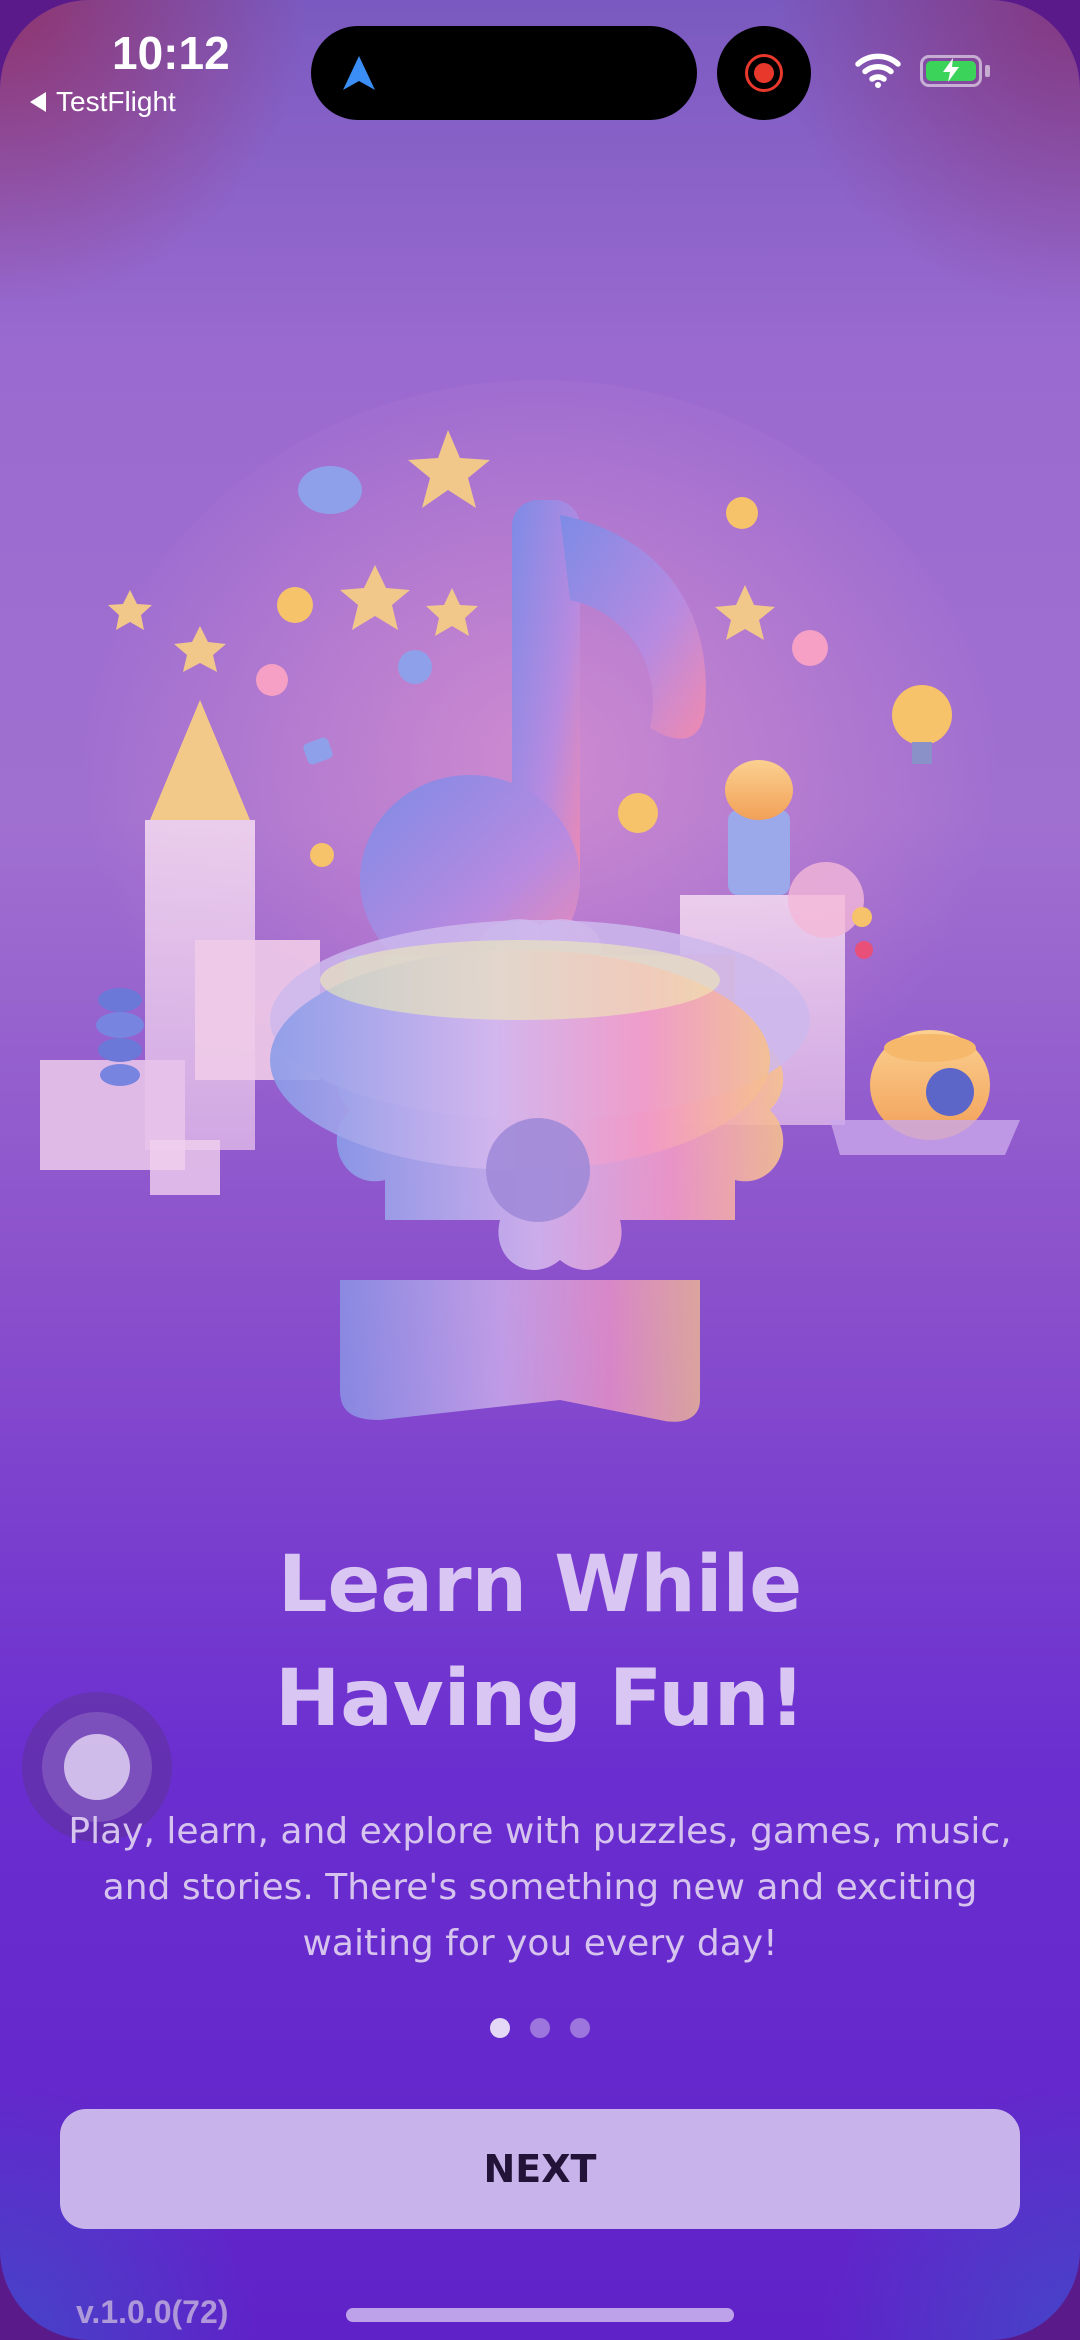  What do you see at coordinates (359, 73) in the screenshot?
I see `navigation-arrow-icon` at bounding box center [359, 73].